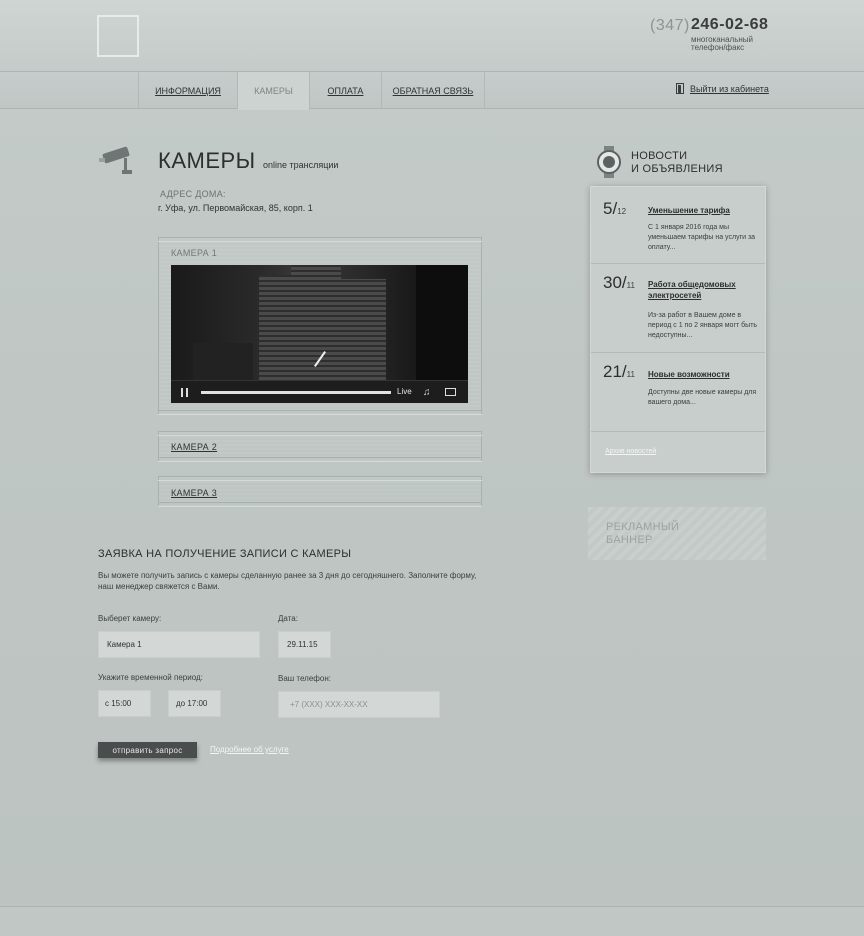 Image resolution: width=864 pixels, height=936 pixels. Describe the element at coordinates (304, 644) in the screenshot. I see `date-field: 29.11.15` at that location.